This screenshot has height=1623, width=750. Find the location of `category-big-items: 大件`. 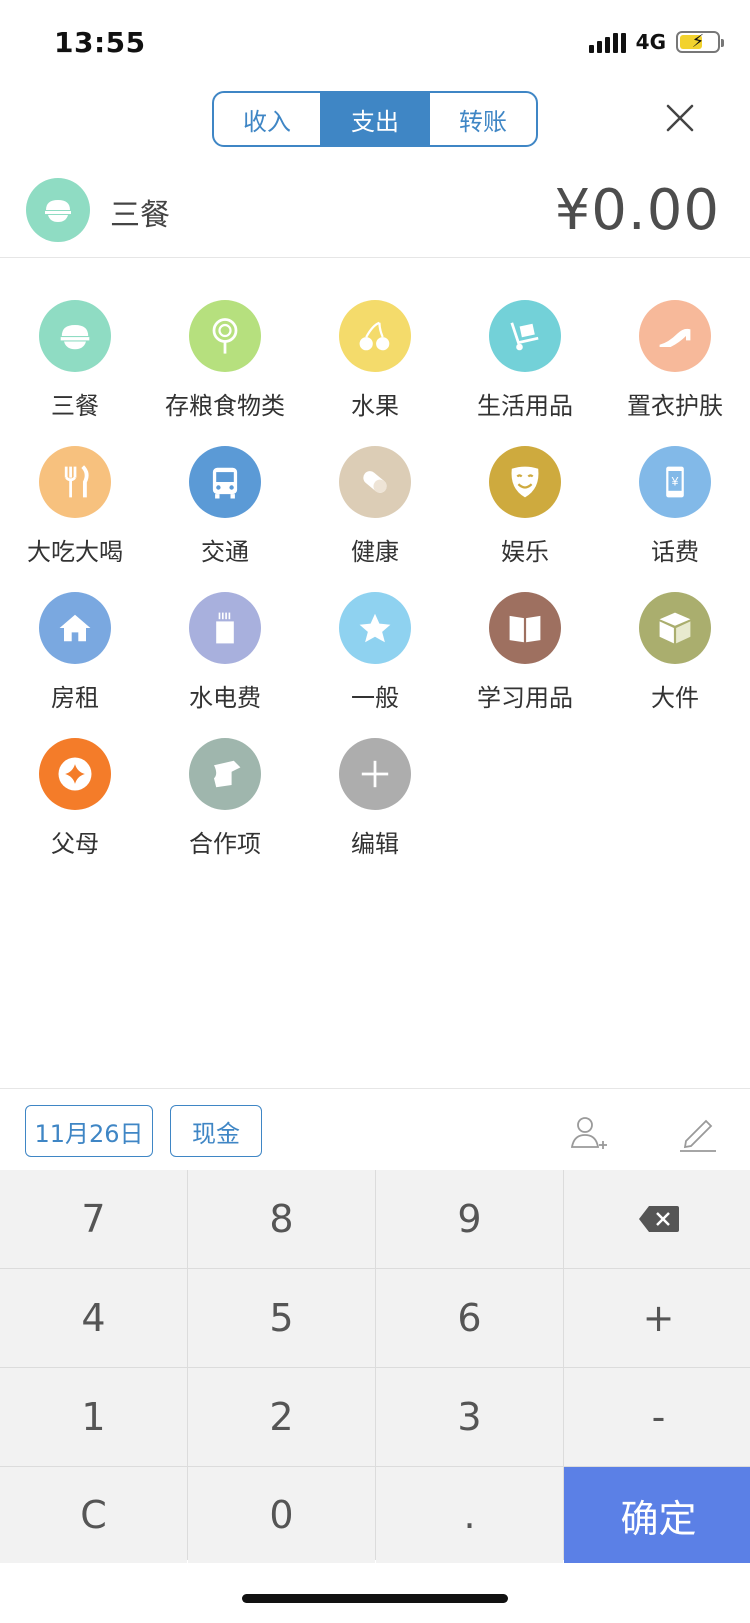

category-big-items: 大件 is located at coordinates (675, 652).